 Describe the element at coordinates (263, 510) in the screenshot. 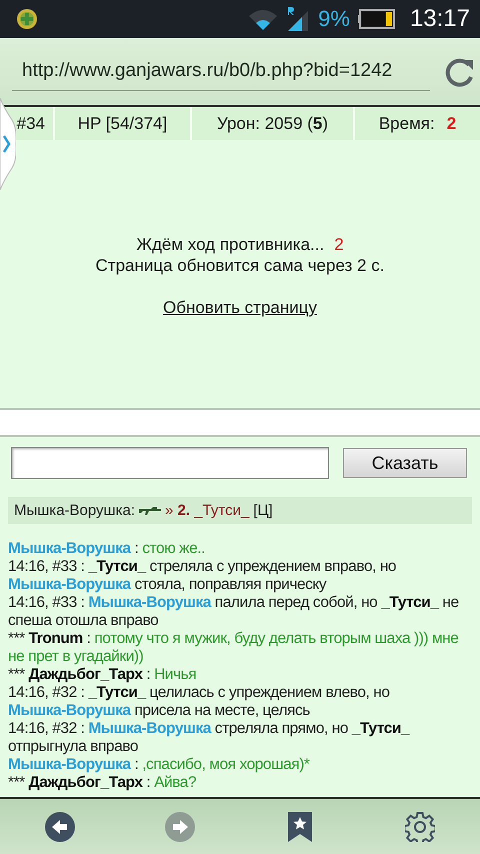

I see `target-tag: [Ц]` at that location.